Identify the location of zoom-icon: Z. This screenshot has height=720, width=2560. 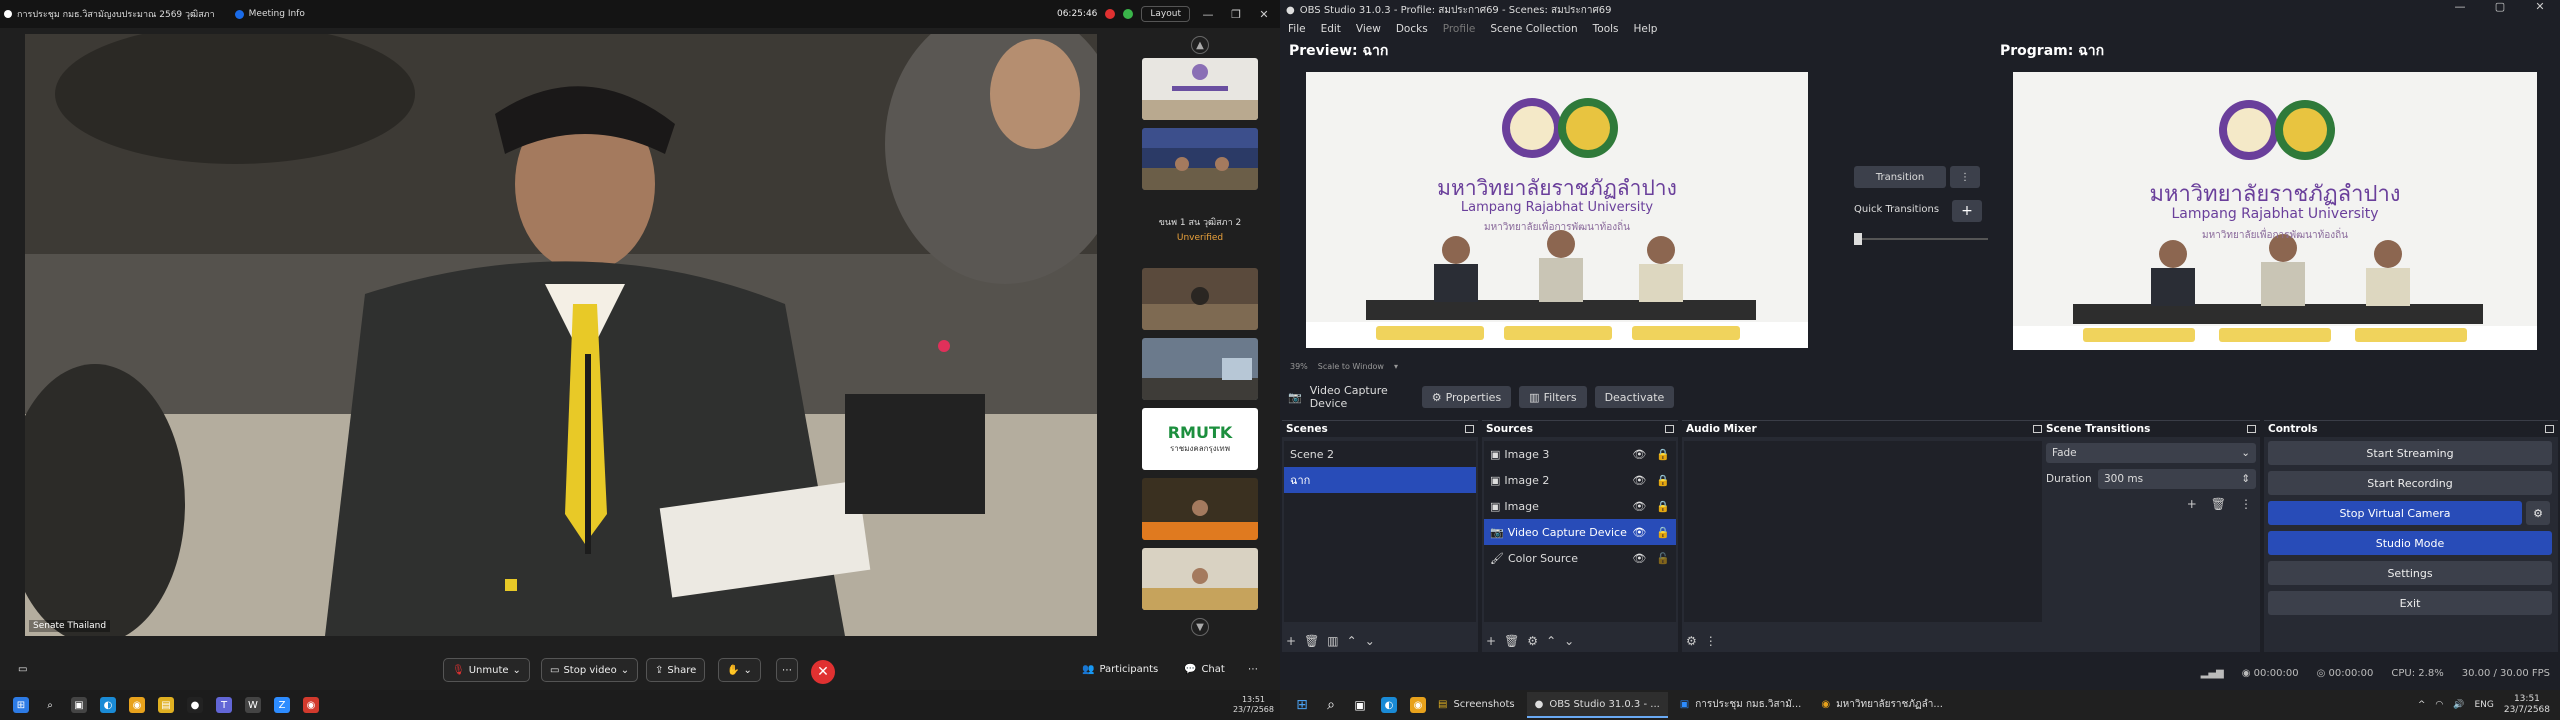
(282, 705).